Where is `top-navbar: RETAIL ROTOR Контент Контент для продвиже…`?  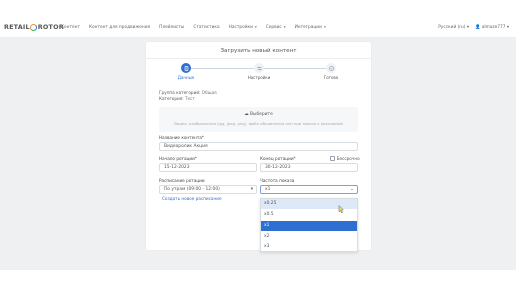
top-navbar: RETAIL ROTOR Контент Контент для продвиже… is located at coordinates (258, 29).